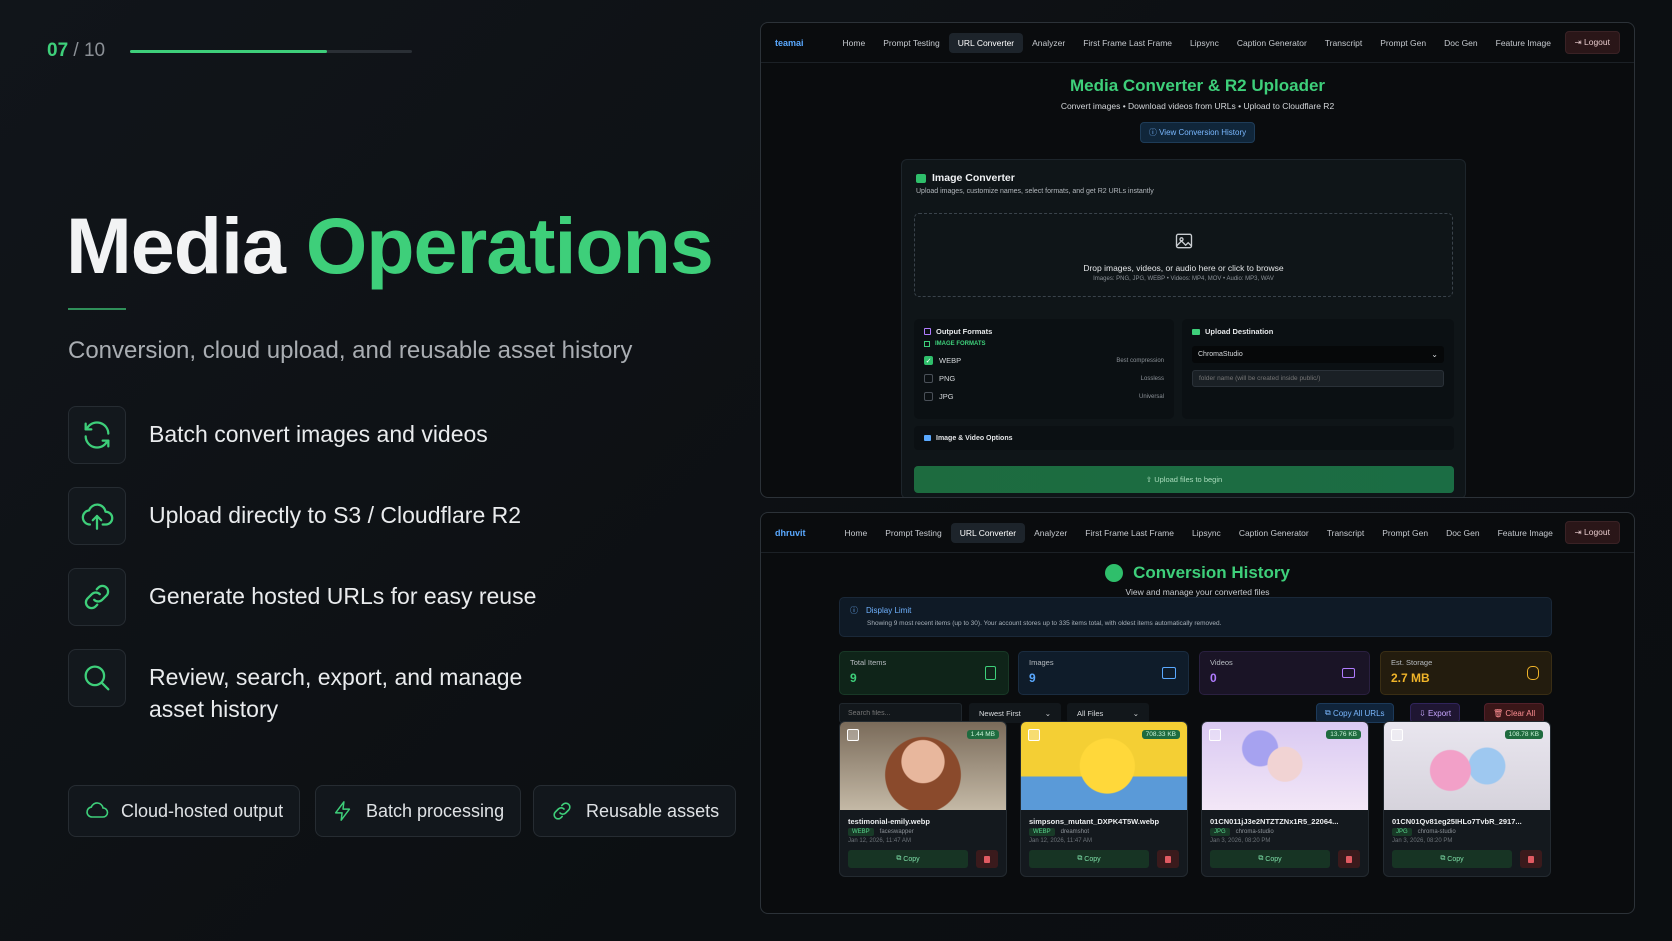 Image resolution: width=1672 pixels, height=941 pixels. What do you see at coordinates (900, 713) in the screenshot?
I see `search-files-input` at bounding box center [900, 713].